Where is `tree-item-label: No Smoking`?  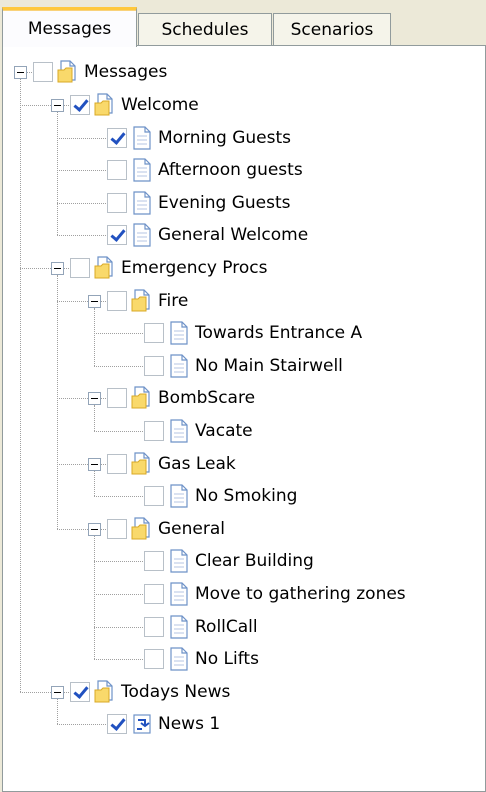 tree-item-label: No Smoking is located at coordinates (246, 496).